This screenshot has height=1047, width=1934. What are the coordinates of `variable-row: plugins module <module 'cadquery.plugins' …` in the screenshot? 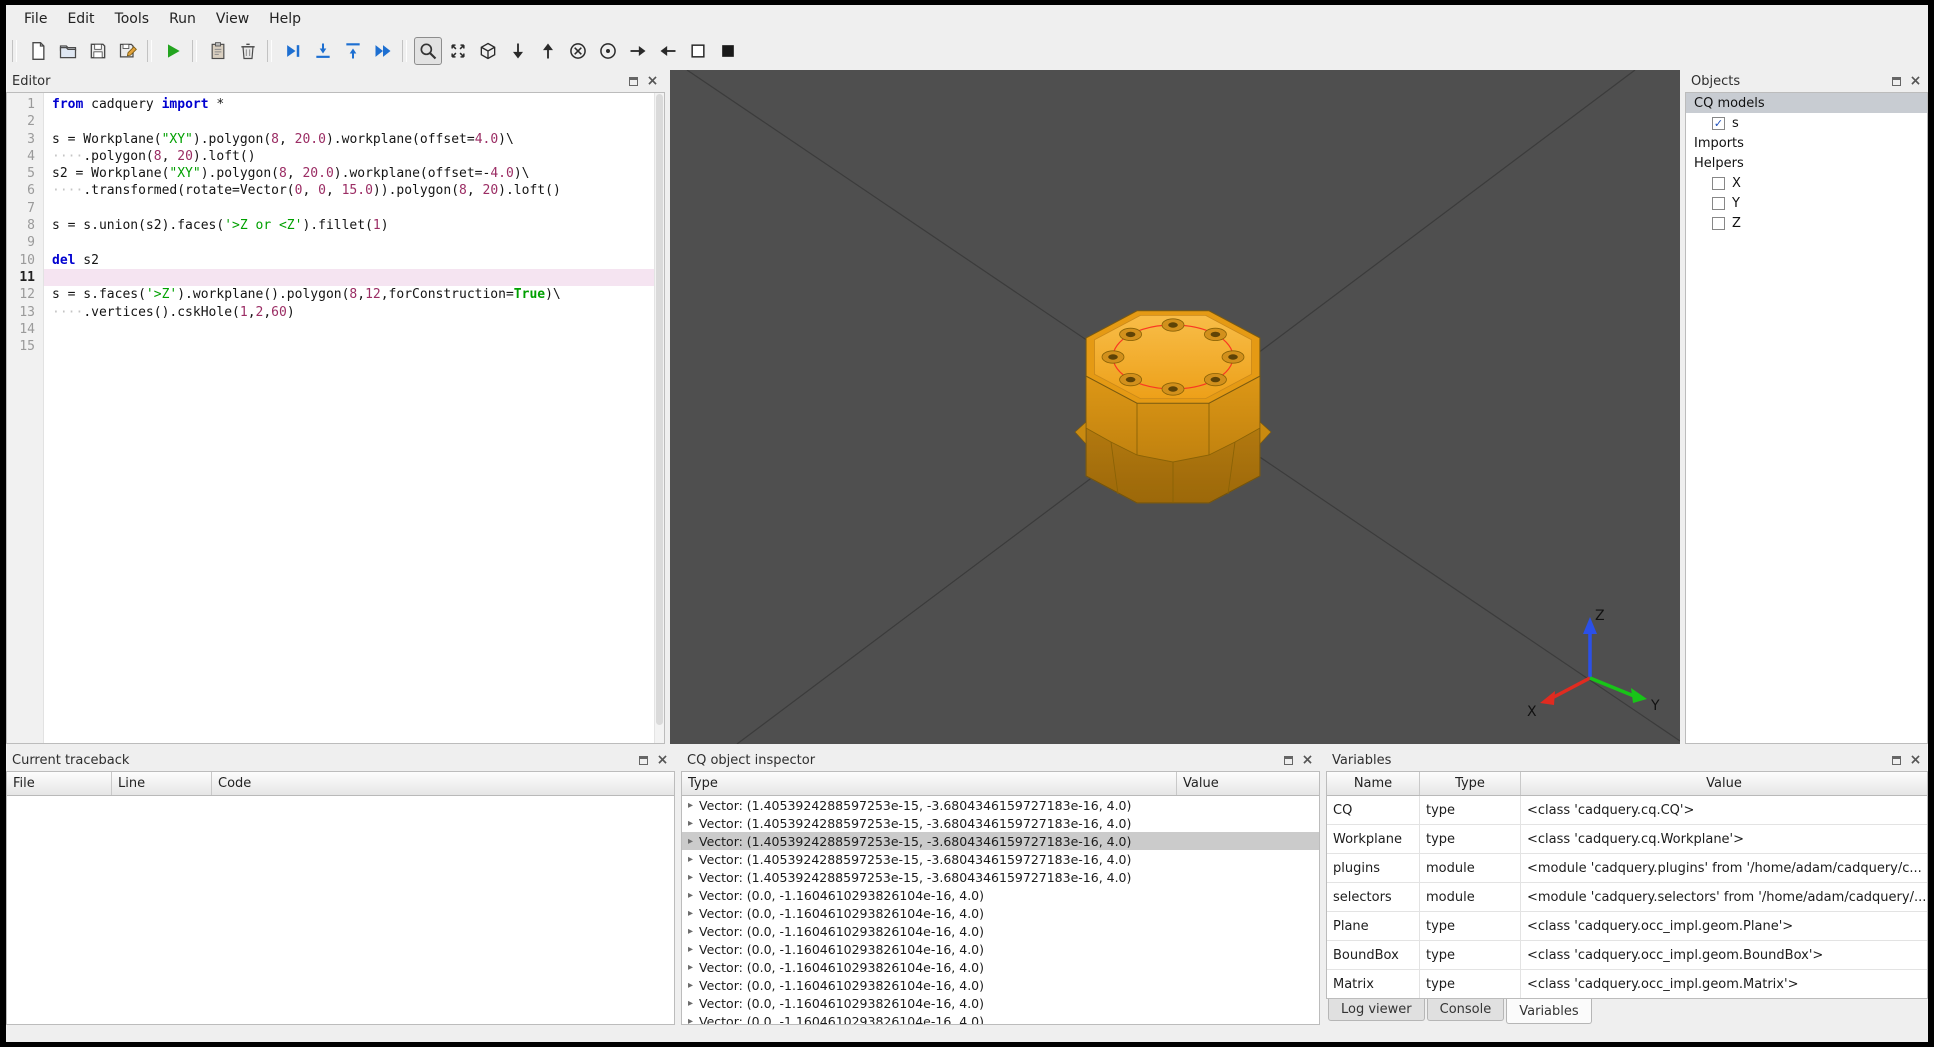 It's located at (1627, 868).